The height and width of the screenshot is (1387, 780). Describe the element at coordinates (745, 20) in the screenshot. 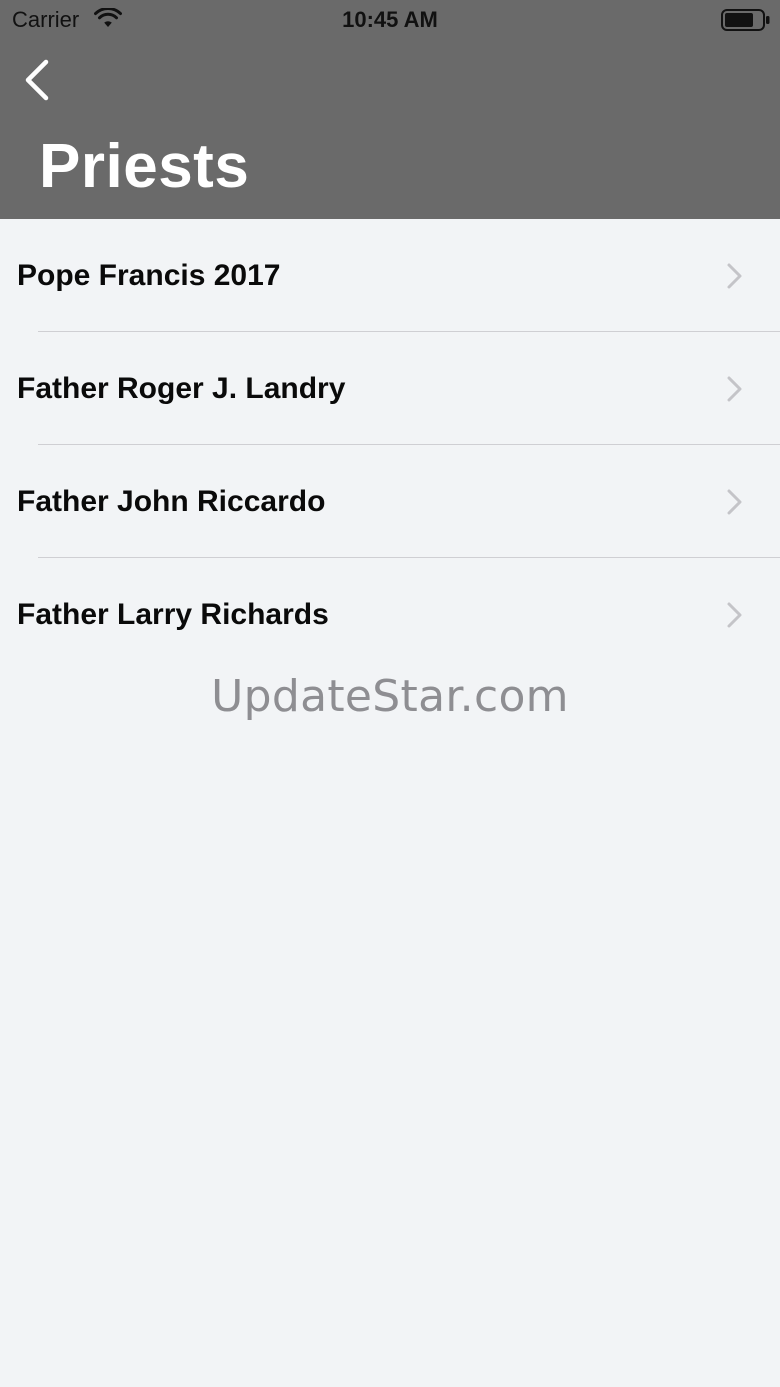

I see `battery-icon` at that location.